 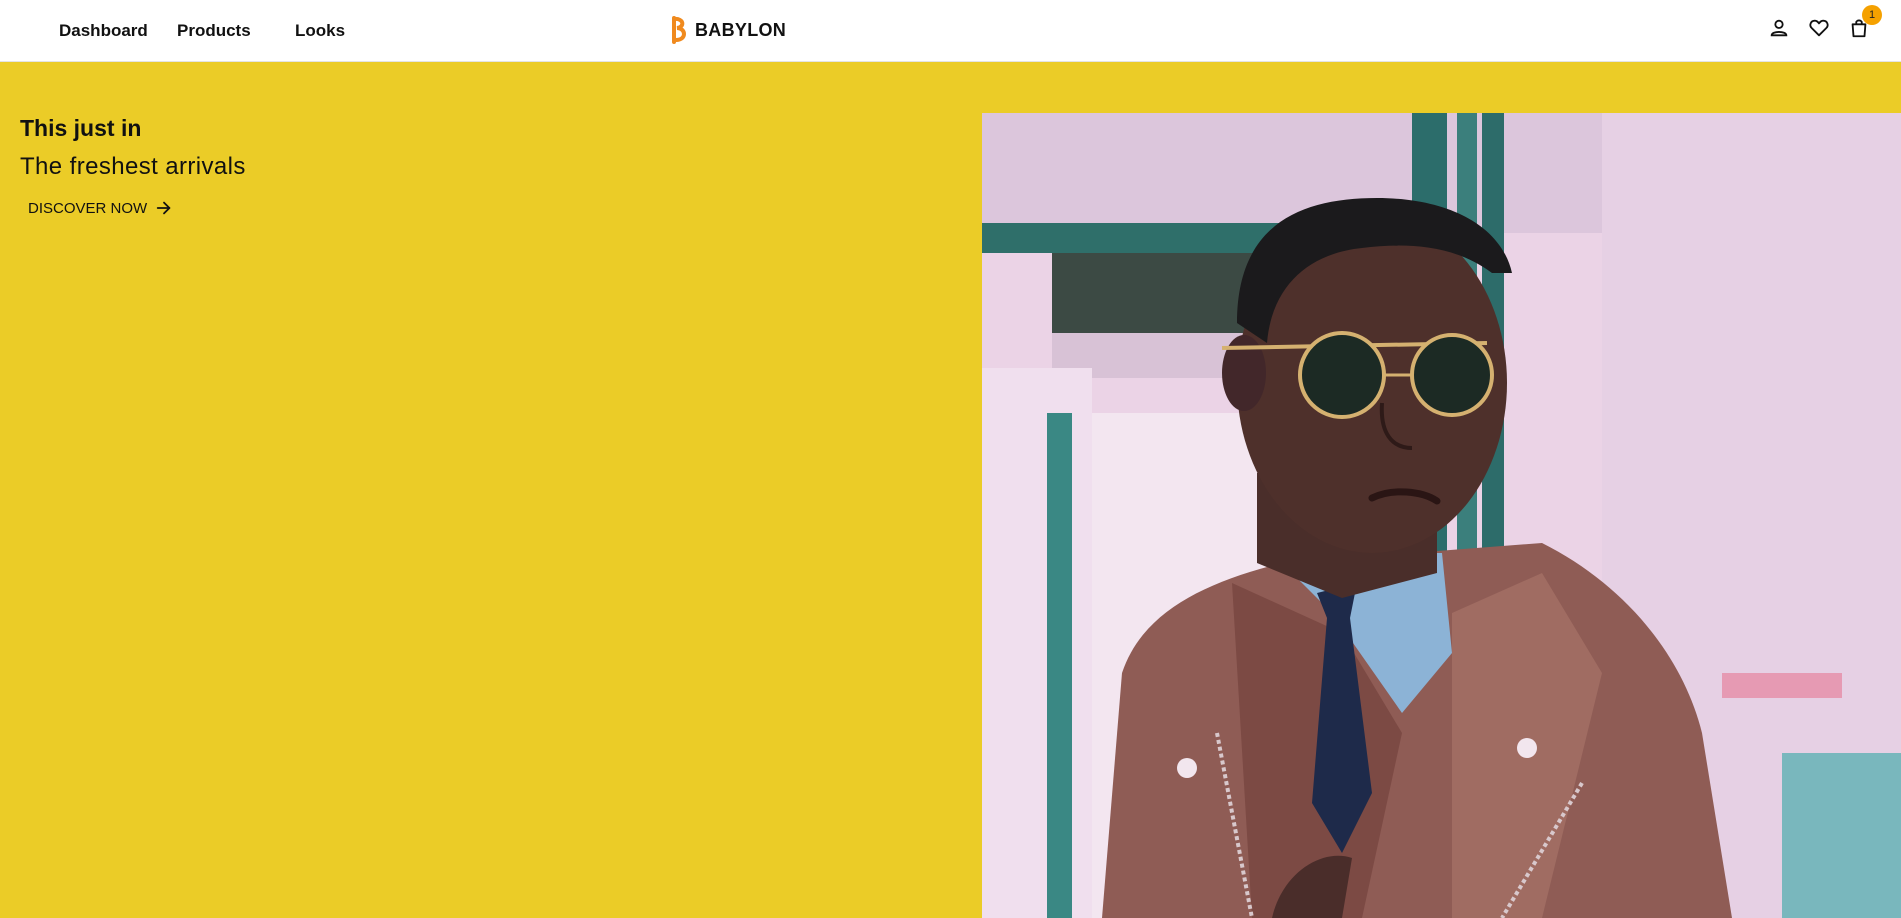 What do you see at coordinates (679, 30) in the screenshot?
I see `babylon-logo-icon` at bounding box center [679, 30].